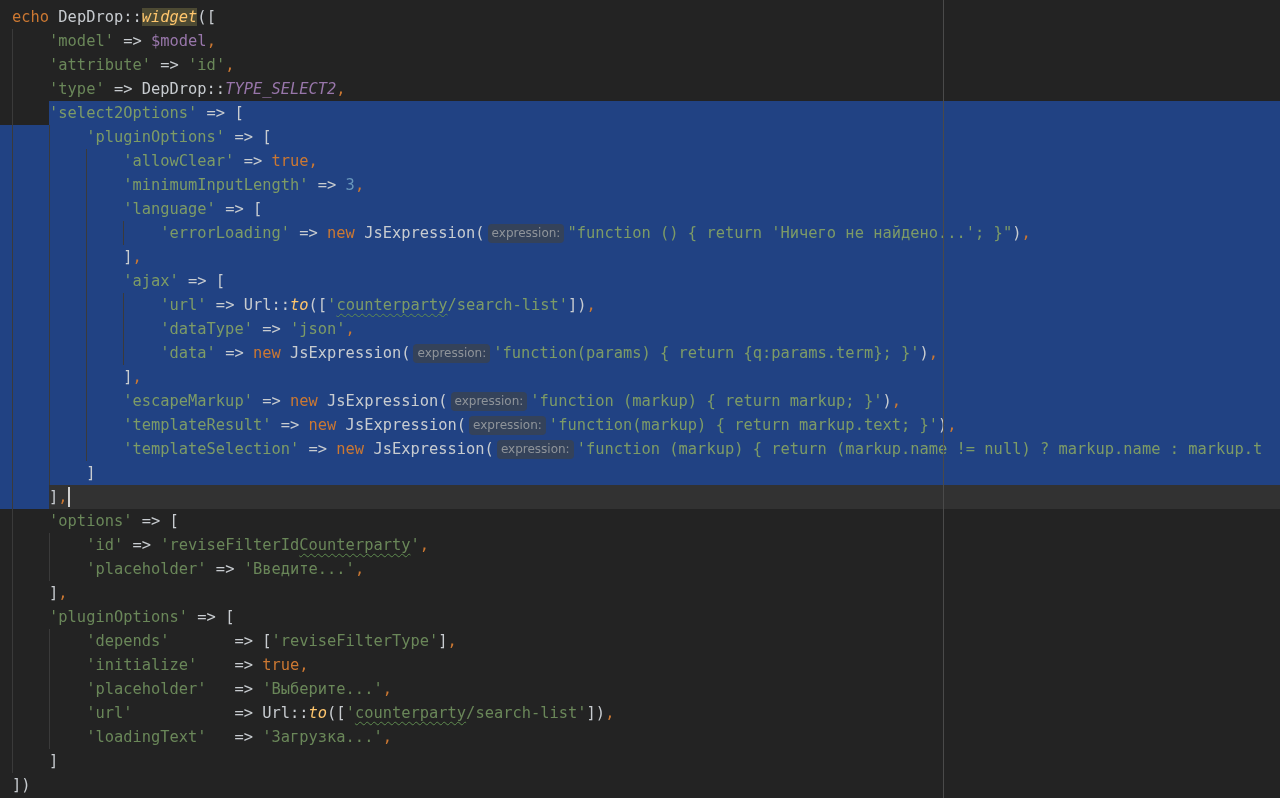 This screenshot has width=1280, height=798. Describe the element at coordinates (193, 209) in the screenshot. I see `code-text: 'language' => [` at that location.